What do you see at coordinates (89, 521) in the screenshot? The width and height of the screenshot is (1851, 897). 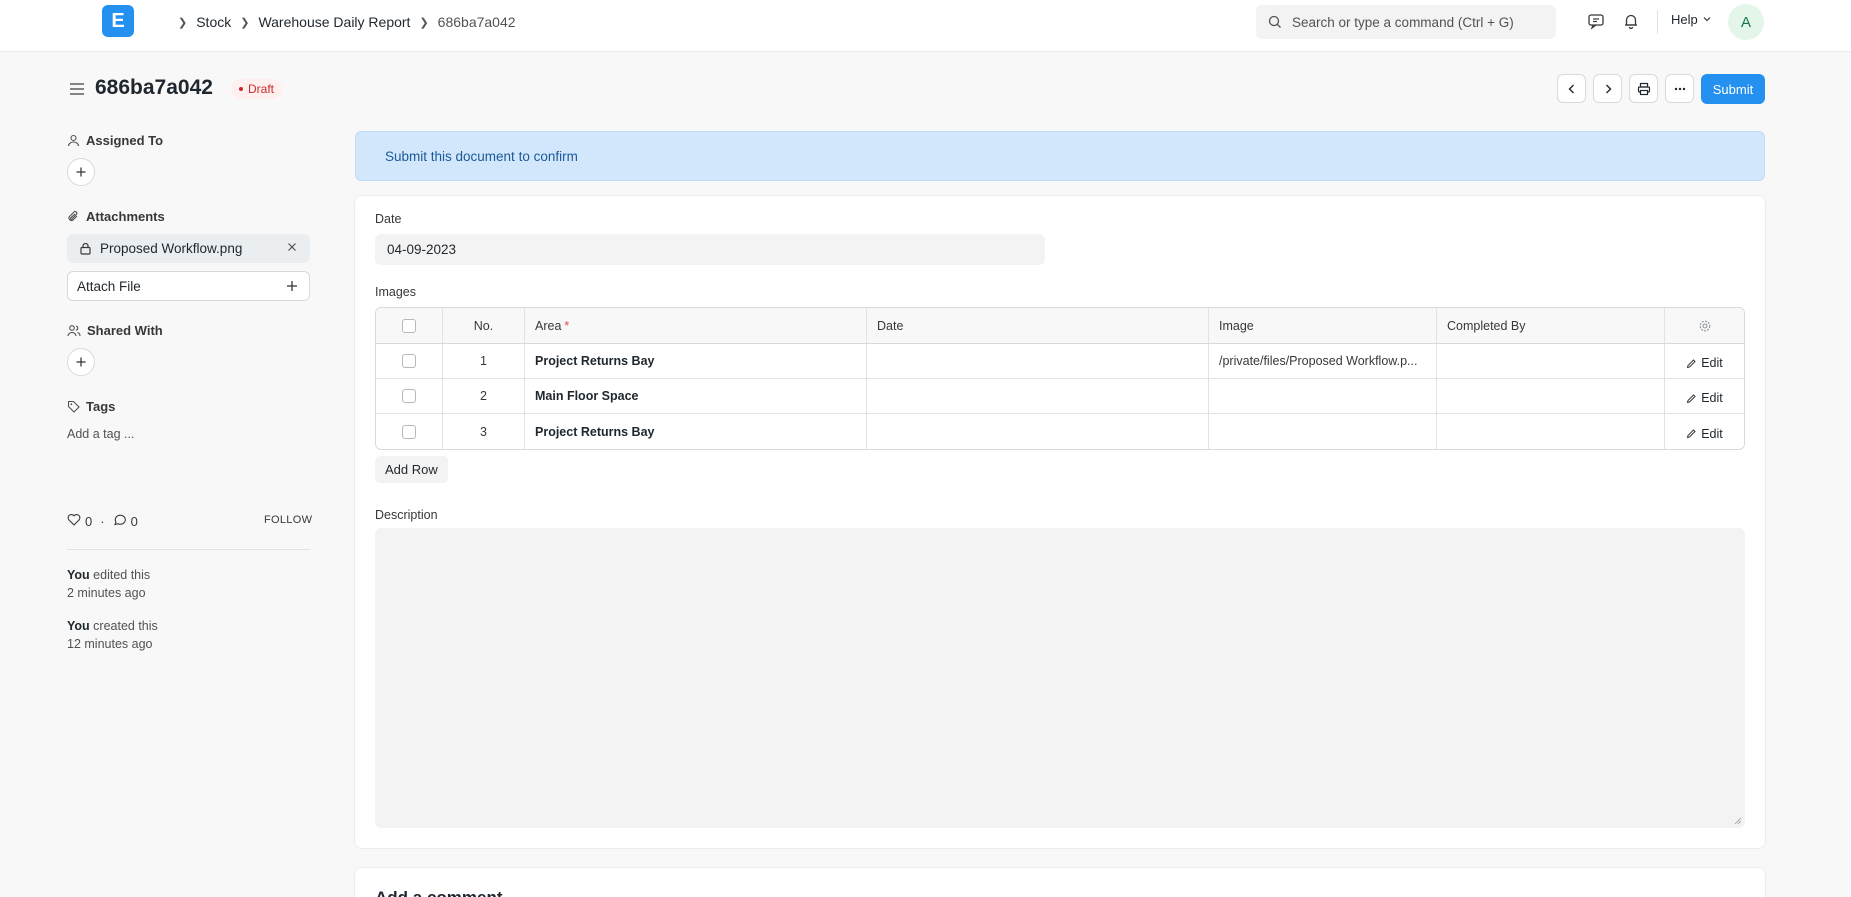 I see `likes-count: 0` at bounding box center [89, 521].